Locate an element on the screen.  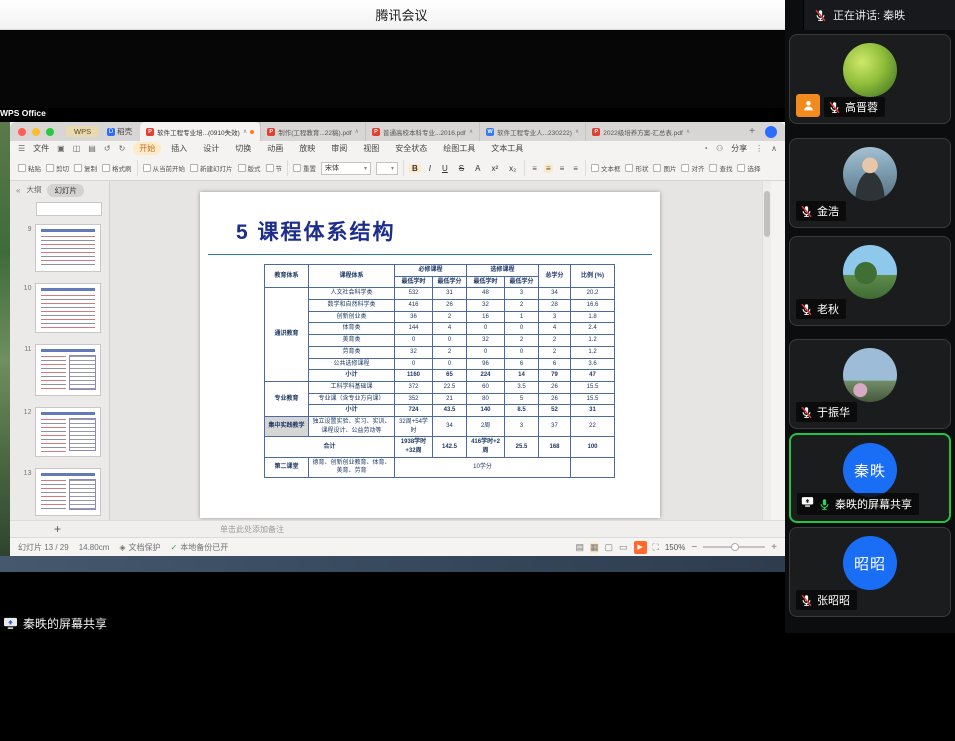
document-tab-0: P 软件工程专业培...(0910失效) ∧ is located at coordinates (200, 131).